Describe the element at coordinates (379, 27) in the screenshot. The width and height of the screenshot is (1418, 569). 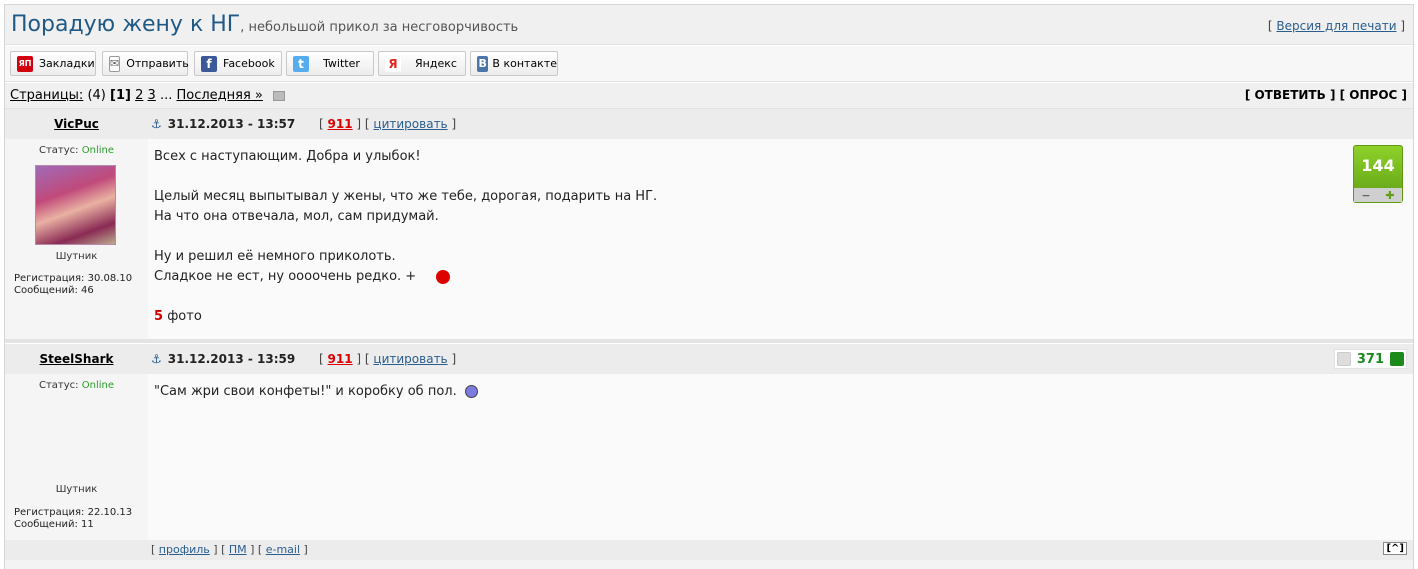
I see `topic-subtitle: , небольшой прикол за несговорчивость` at that location.